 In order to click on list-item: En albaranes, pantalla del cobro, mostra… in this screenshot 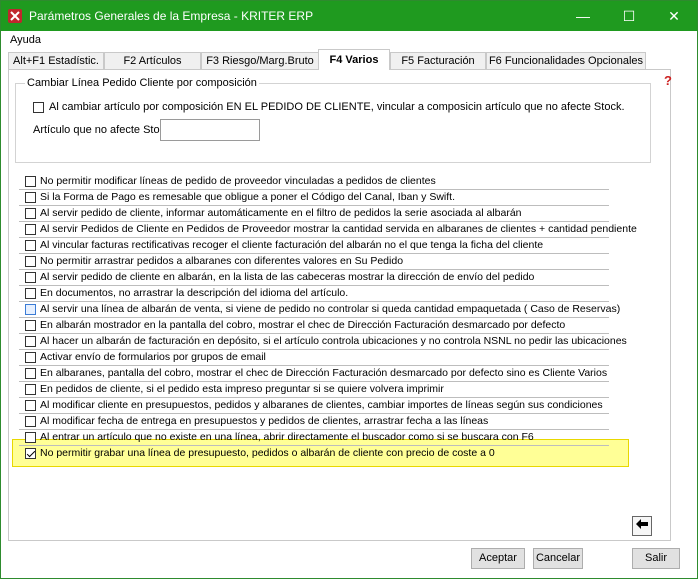, I will do `click(314, 373)`.